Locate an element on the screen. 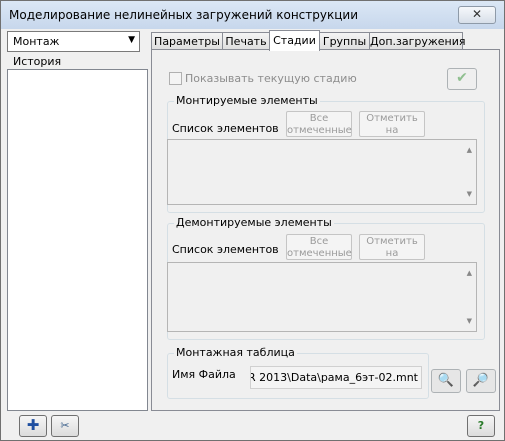 The width and height of the screenshot is (505, 441). file-name-value: APR 2013\Data\рама_6эт-02.mnt is located at coordinates (334, 377).